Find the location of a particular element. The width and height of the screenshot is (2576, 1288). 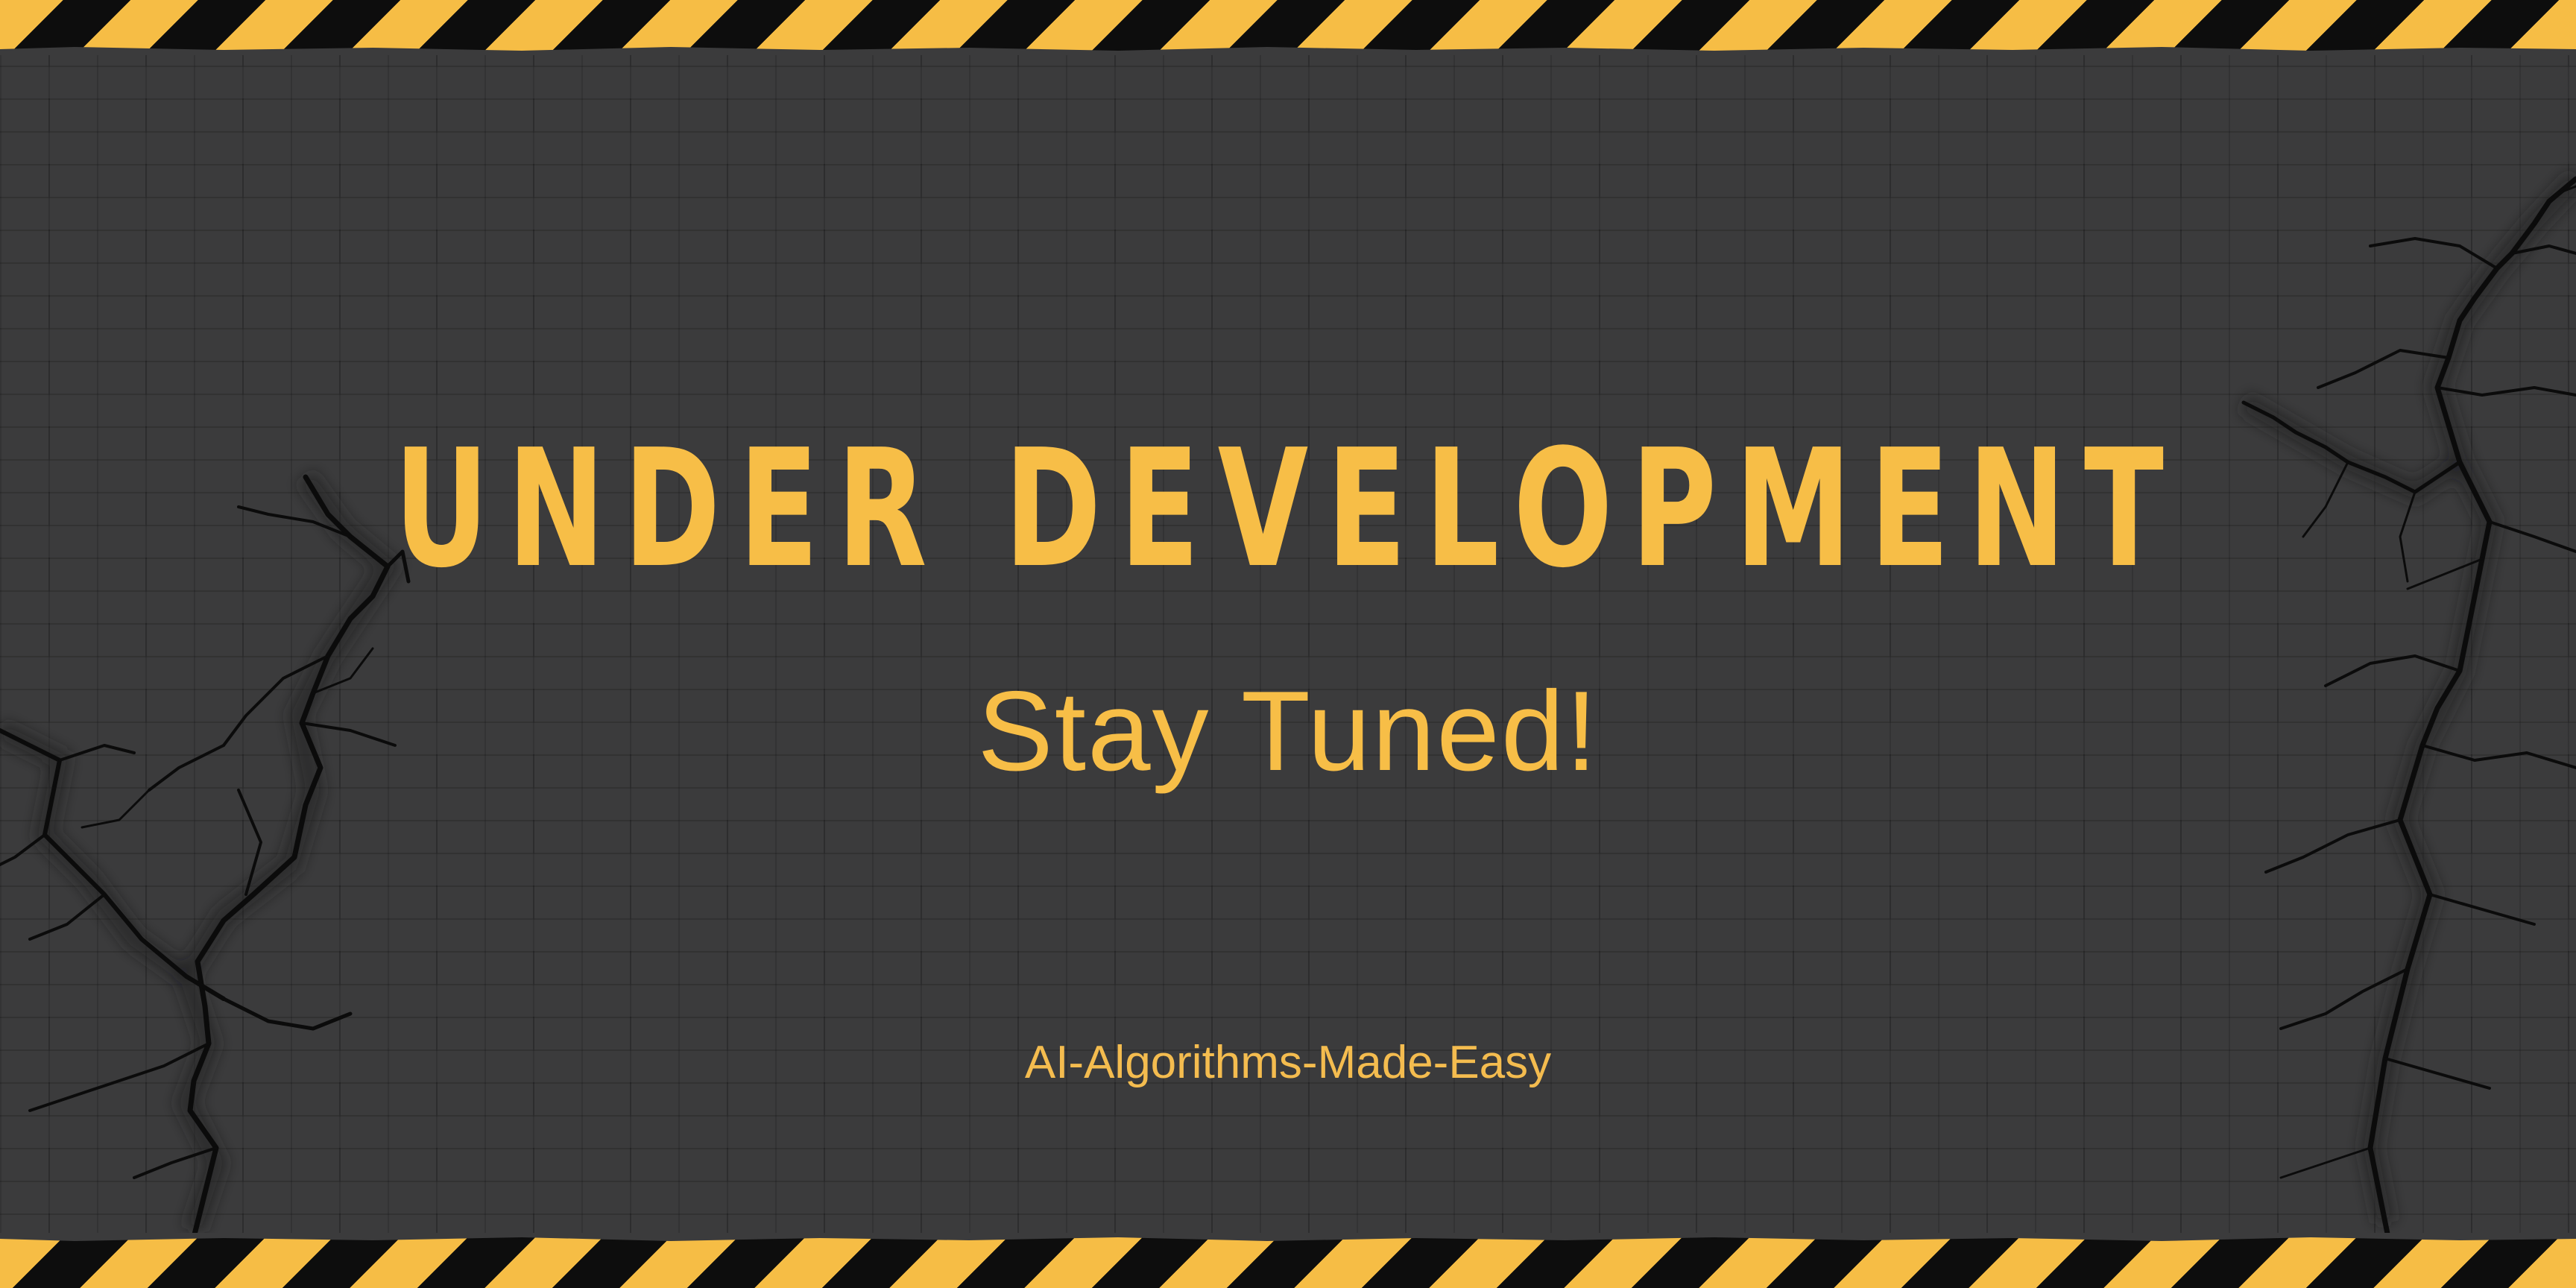

headline: UNDER DEVELOPMENT is located at coordinates (1288, 509).